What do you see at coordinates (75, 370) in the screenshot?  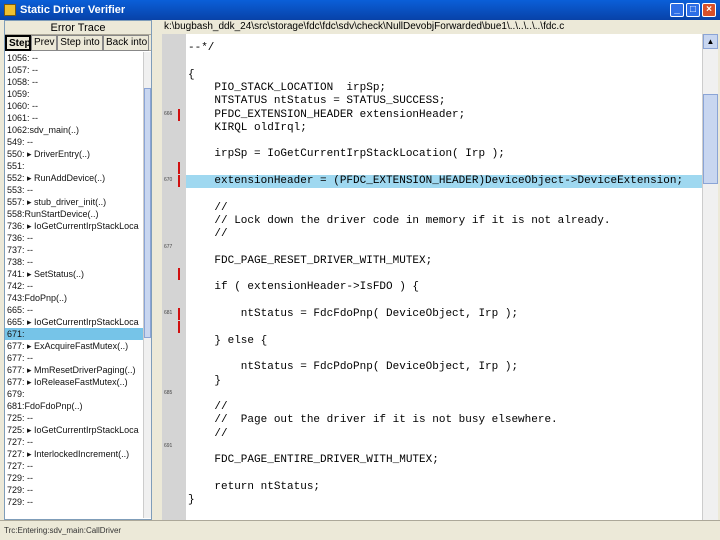 I see `trace-item: 677: ▸ MmResetDriverPaging(..)` at bounding box center [75, 370].